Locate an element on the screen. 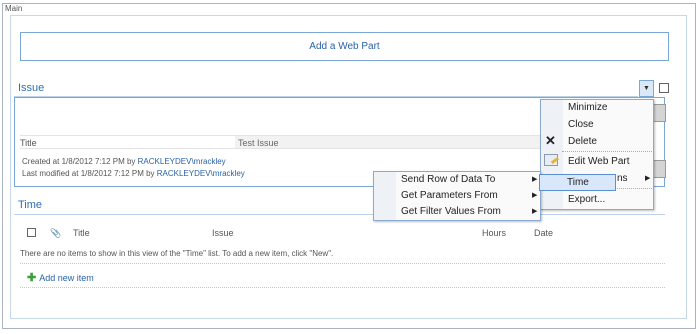 This screenshot has height=334, width=699. column-date: Date is located at coordinates (543, 233).